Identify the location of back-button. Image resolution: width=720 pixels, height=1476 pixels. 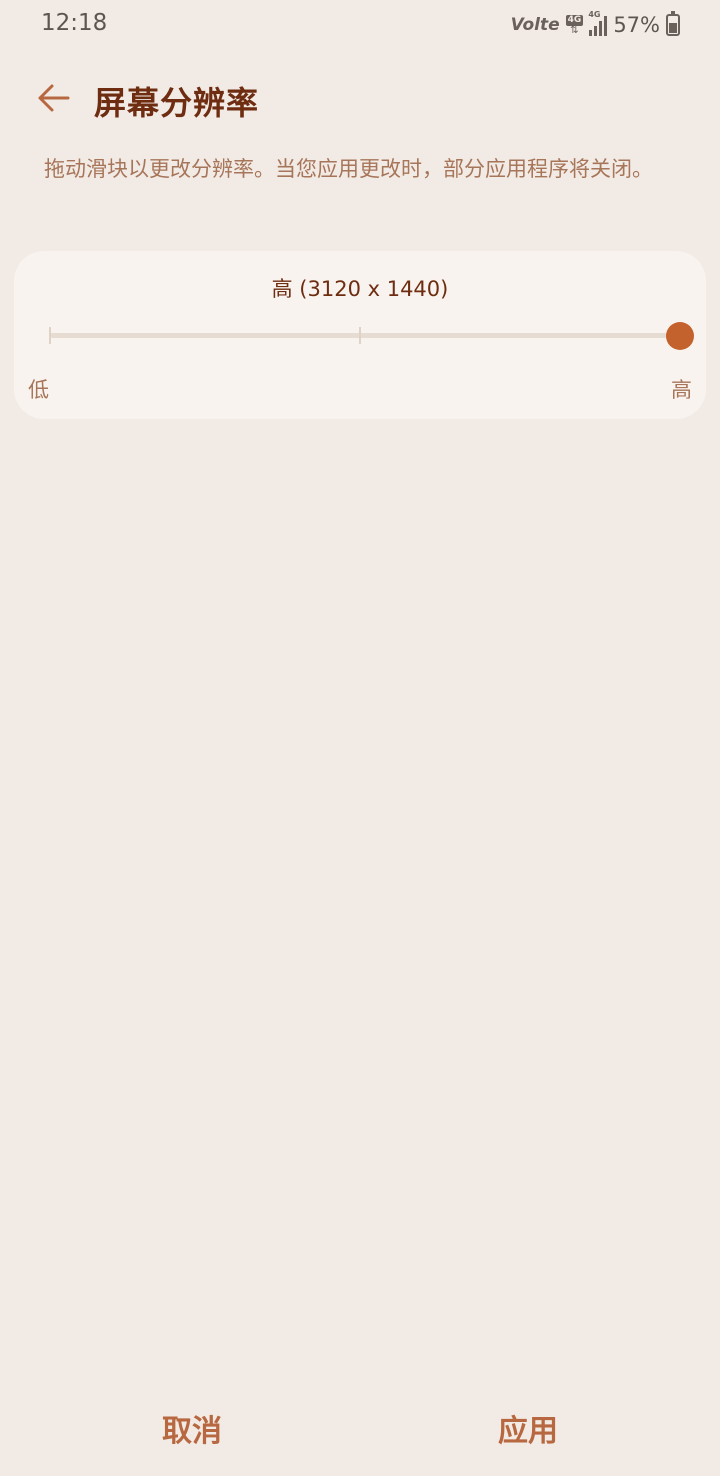
(53, 98).